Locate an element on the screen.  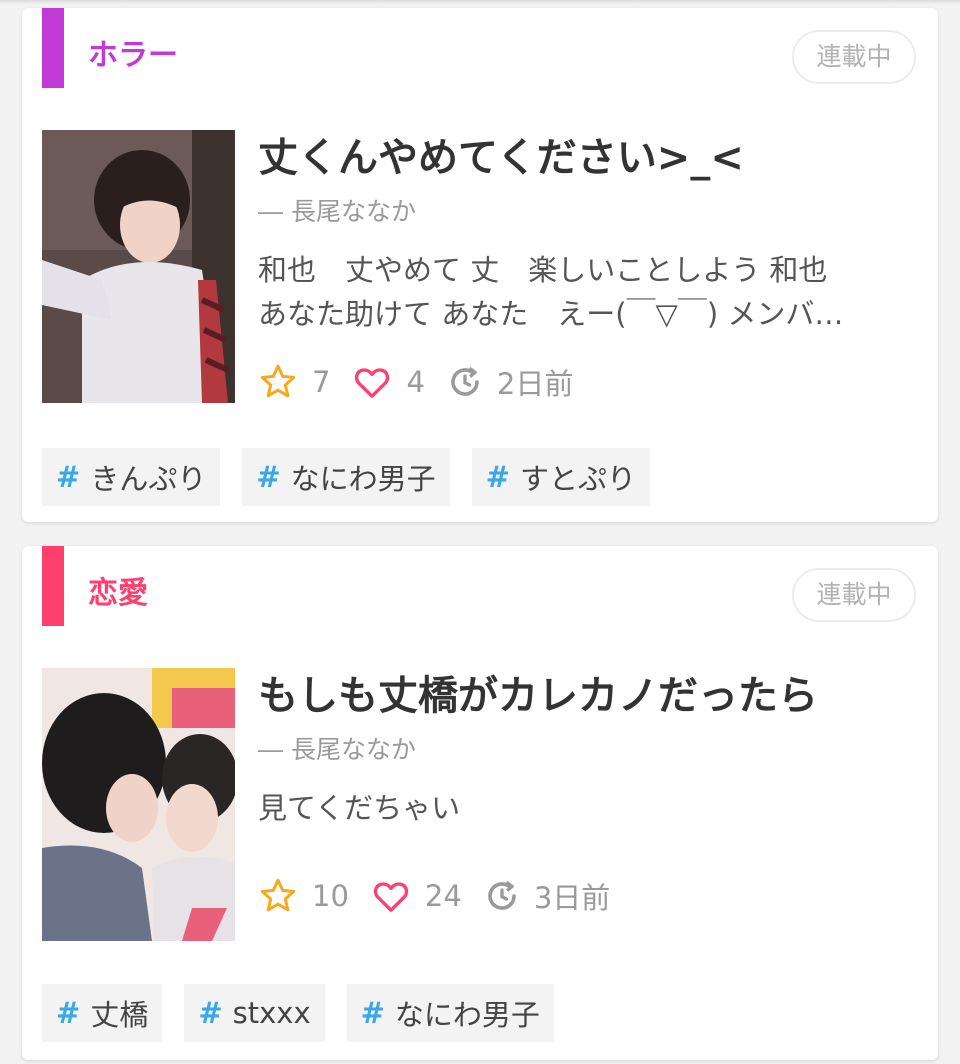
description-line: 見てくだちゃい is located at coordinates (359, 808).